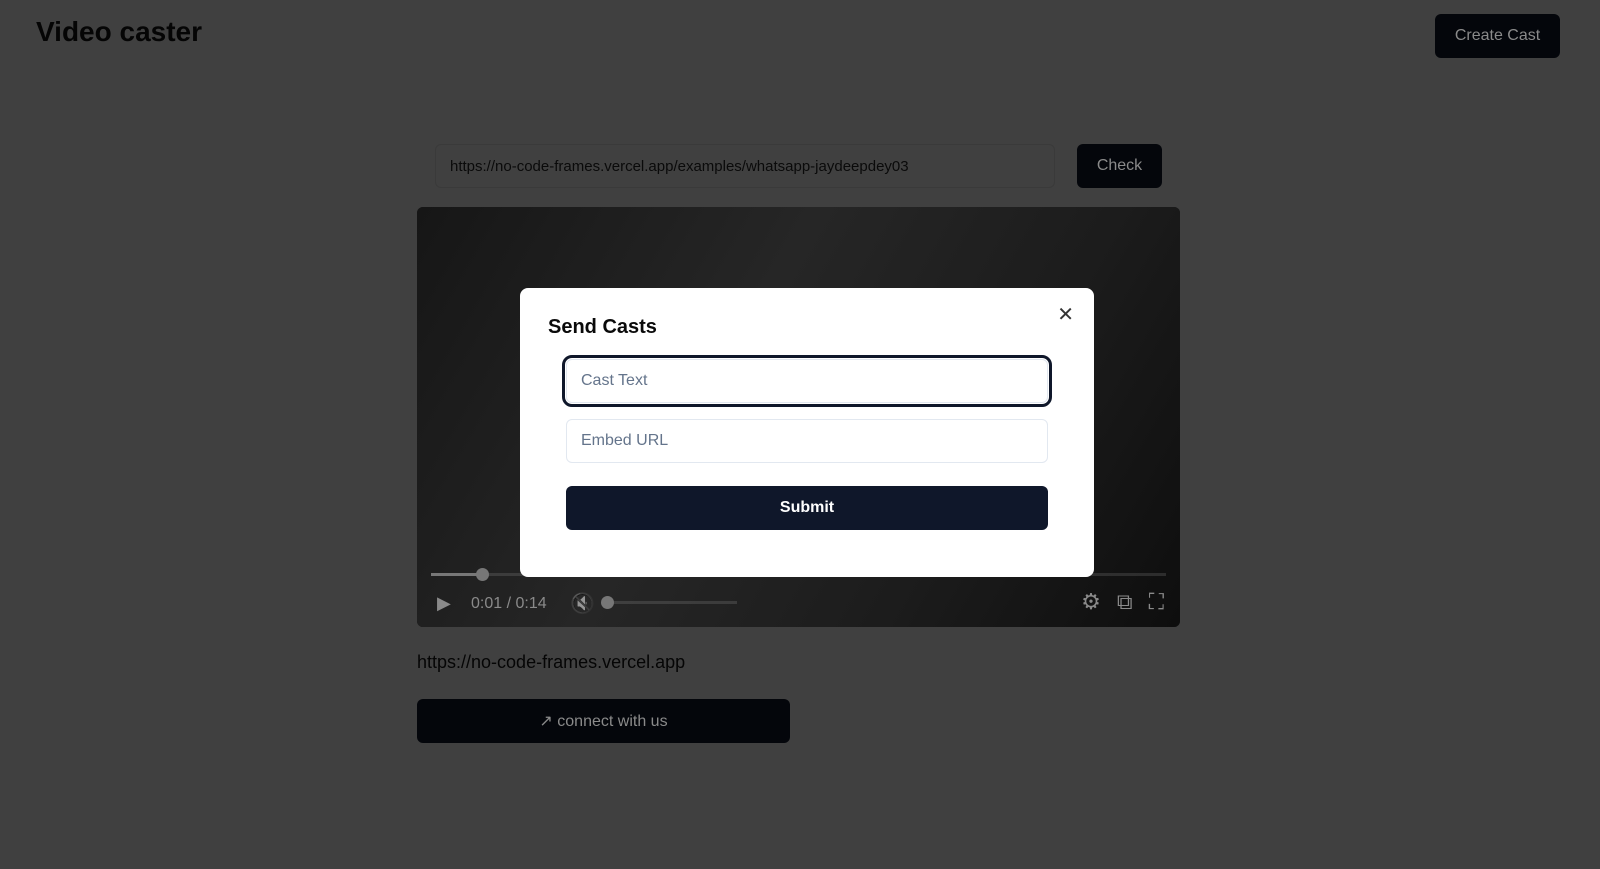  Describe the element at coordinates (551, 662) in the screenshot. I see `frame-link: https://no-code-frames.vercel.app` at that location.